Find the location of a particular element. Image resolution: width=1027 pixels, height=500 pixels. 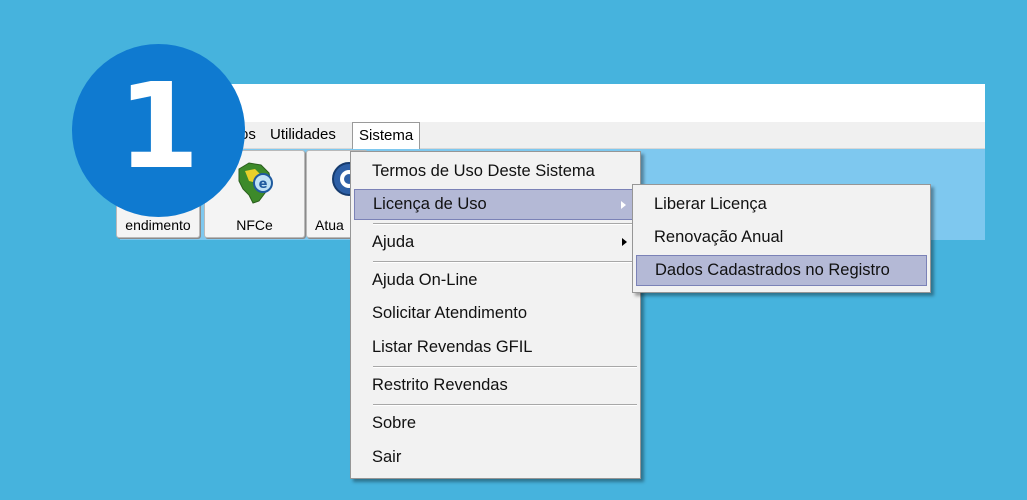

menu-item-ajuda-online: Ajuda On-Line is located at coordinates (495, 280).